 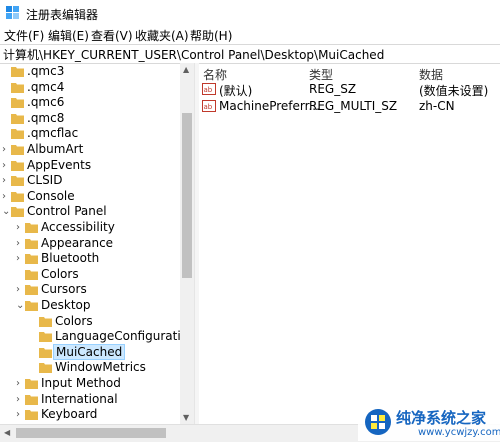 What do you see at coordinates (12, 12) in the screenshot?
I see `registry-editor-icon` at bounding box center [12, 12].